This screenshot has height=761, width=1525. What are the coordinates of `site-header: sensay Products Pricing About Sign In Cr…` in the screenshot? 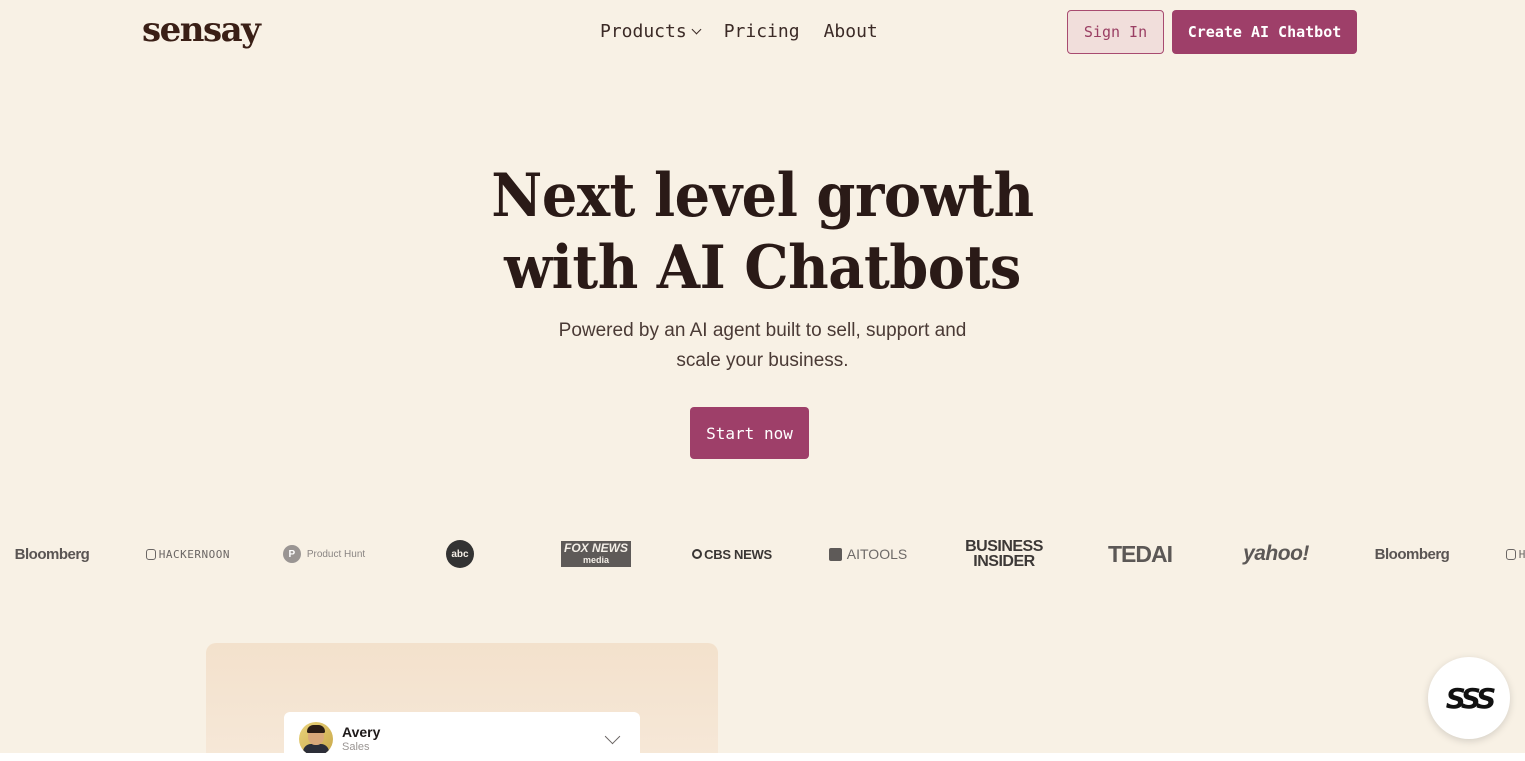 It's located at (762, 32).